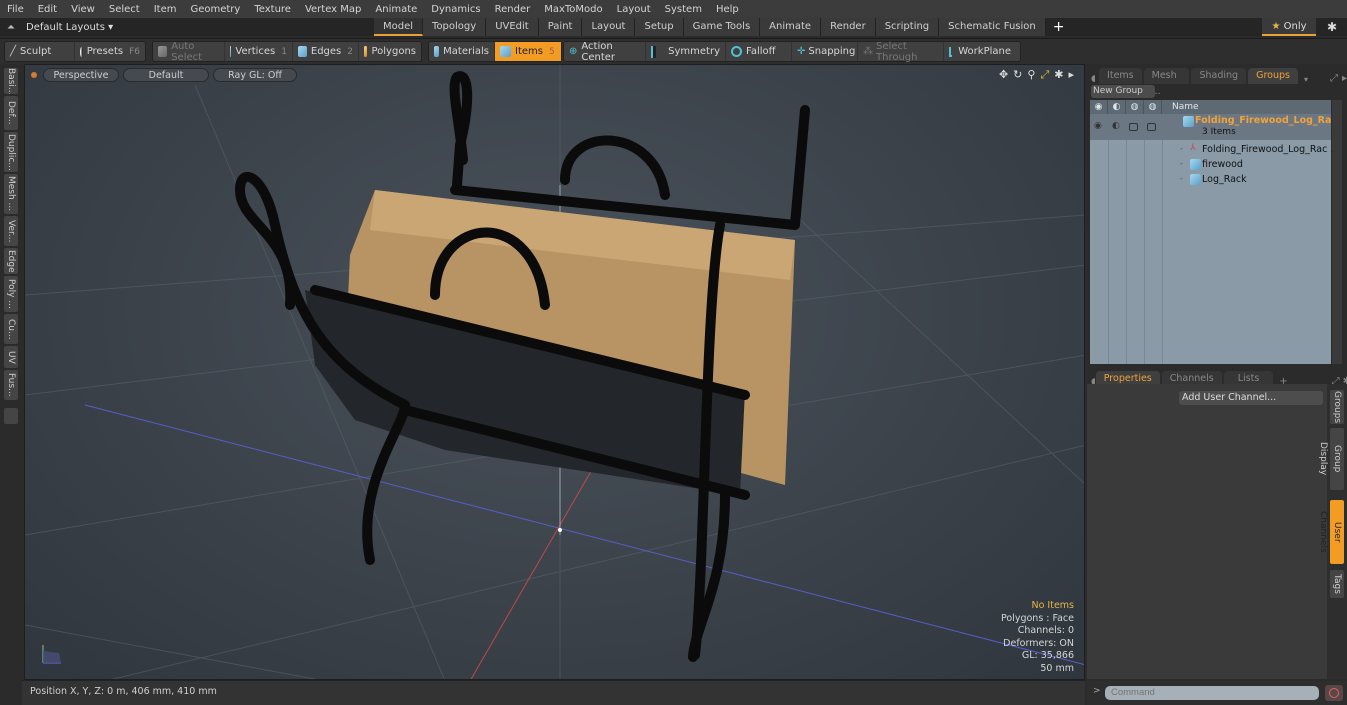 This screenshot has height=705, width=1347. I want to click on vtab-edge: Edge, so click(11, 261).